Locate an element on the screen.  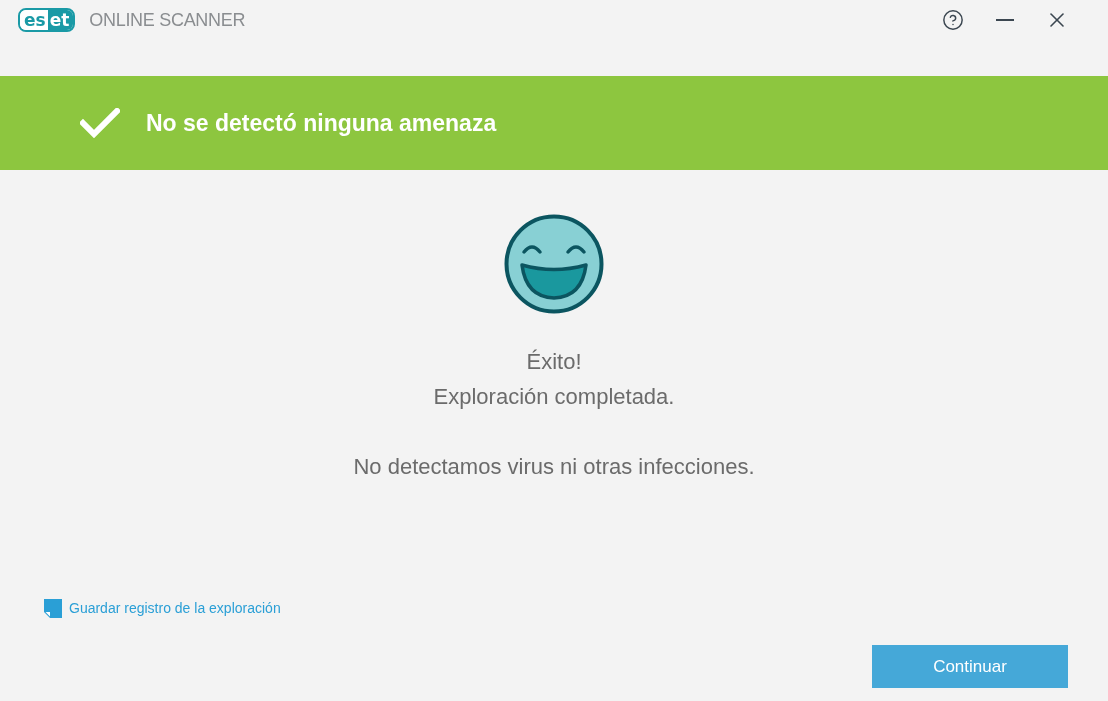
checkmark-icon is located at coordinates (100, 123).